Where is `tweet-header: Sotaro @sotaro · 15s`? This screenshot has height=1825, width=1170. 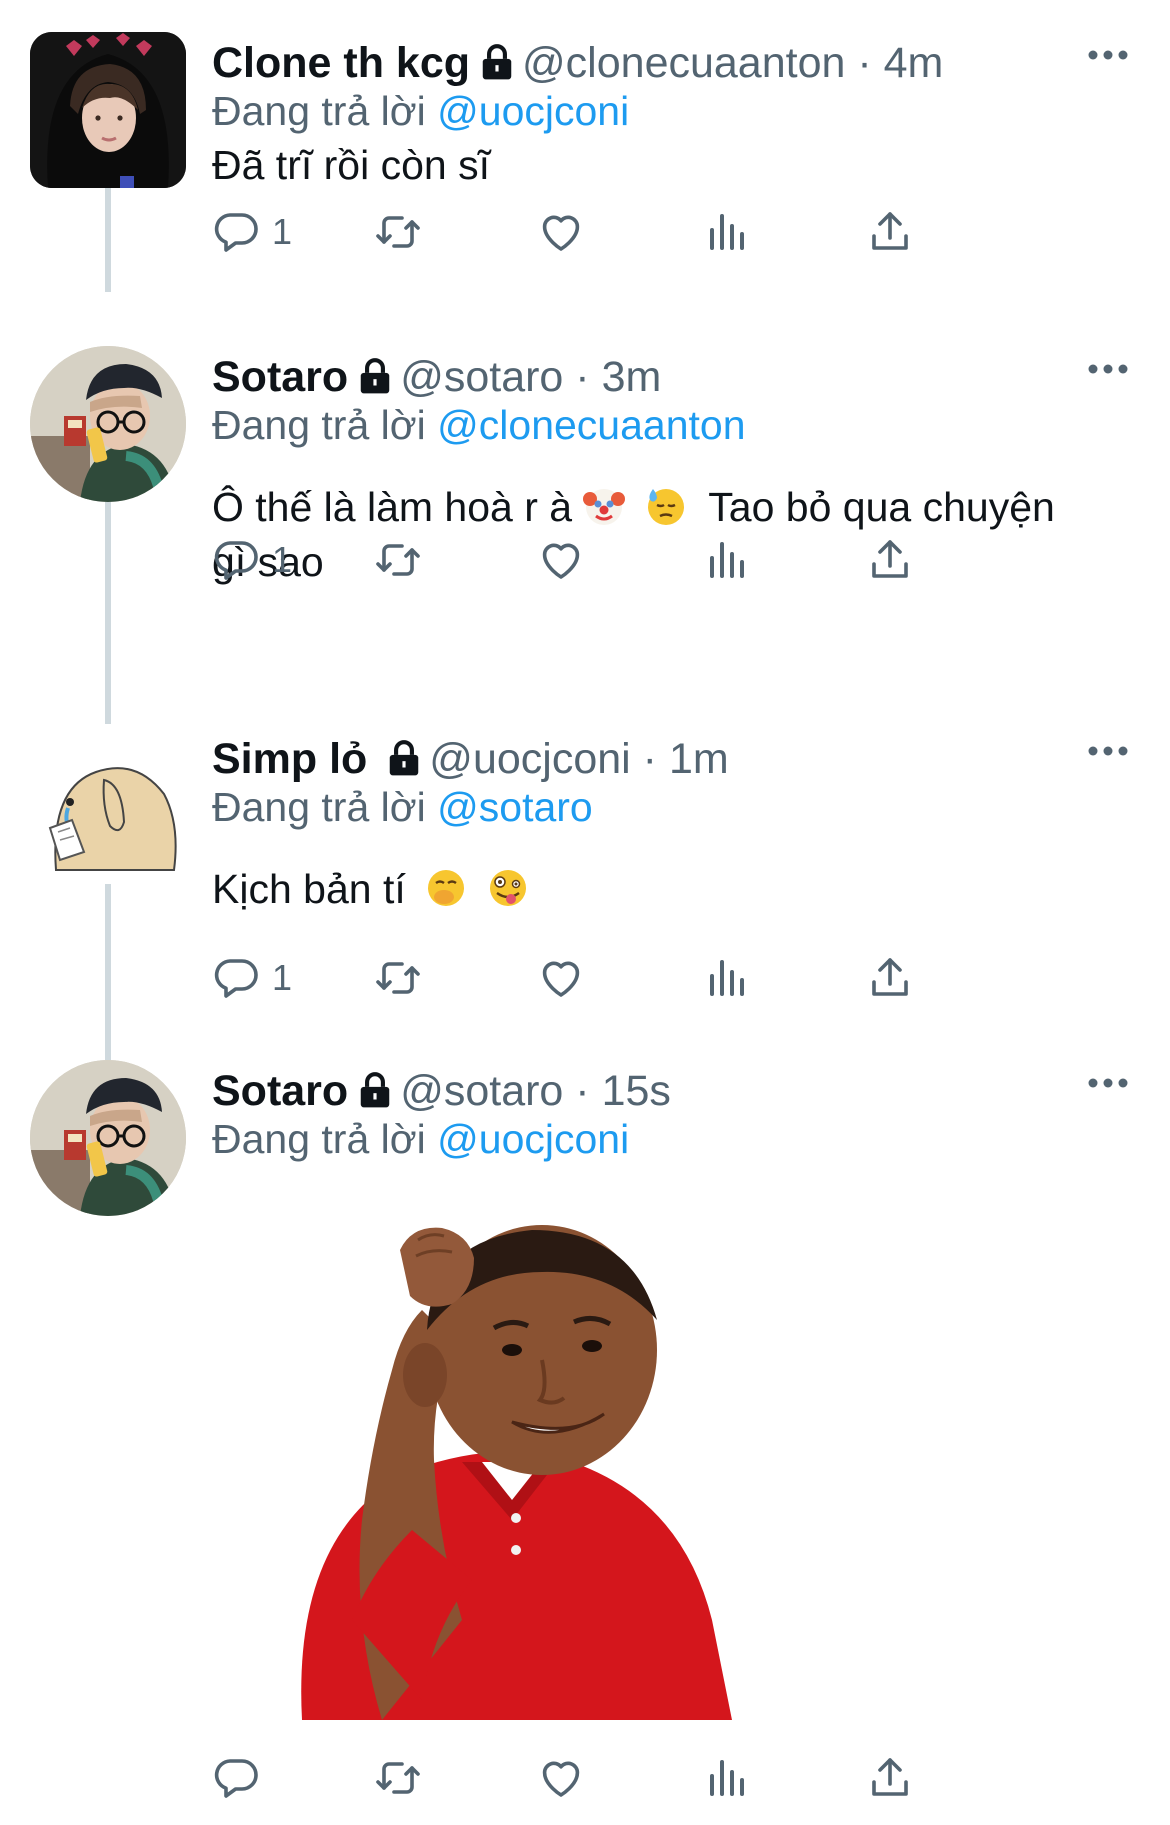 tweet-header: Sotaro @sotaro · 15s is located at coordinates (441, 1091).